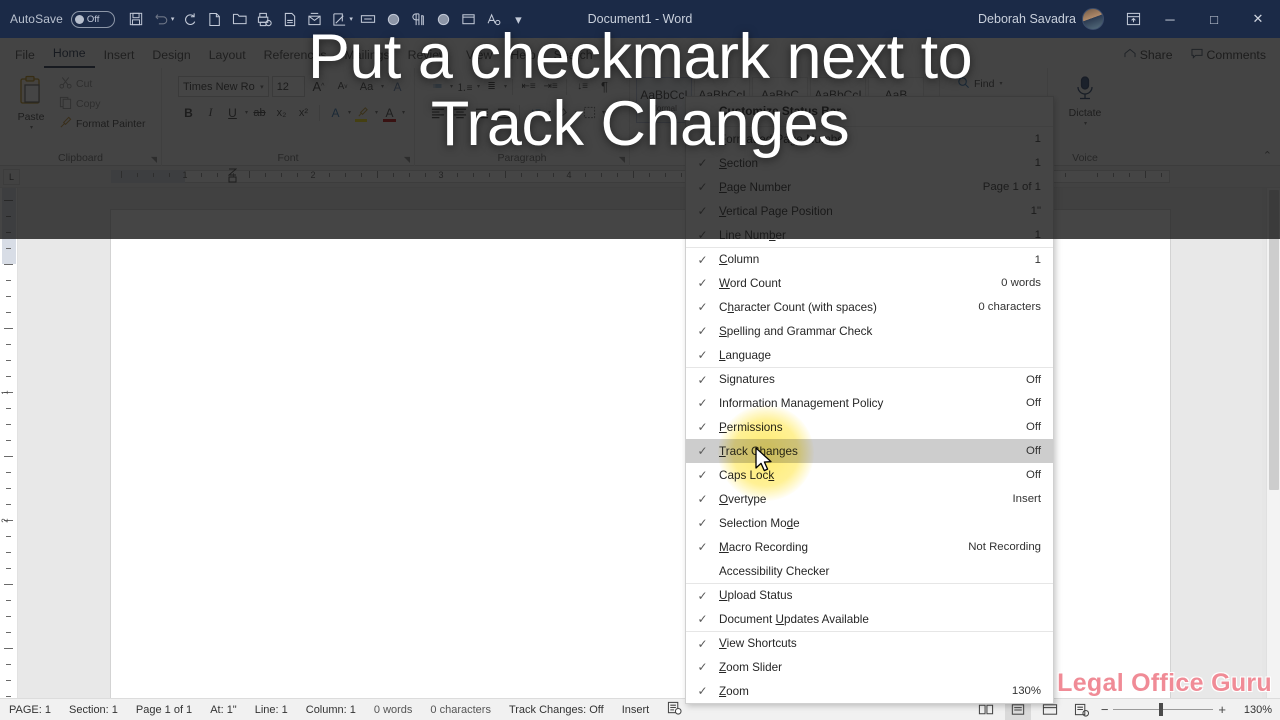 Image resolution: width=1280 pixels, height=720 pixels. What do you see at coordinates (493, 19) in the screenshot?
I see `font-icon` at bounding box center [493, 19].